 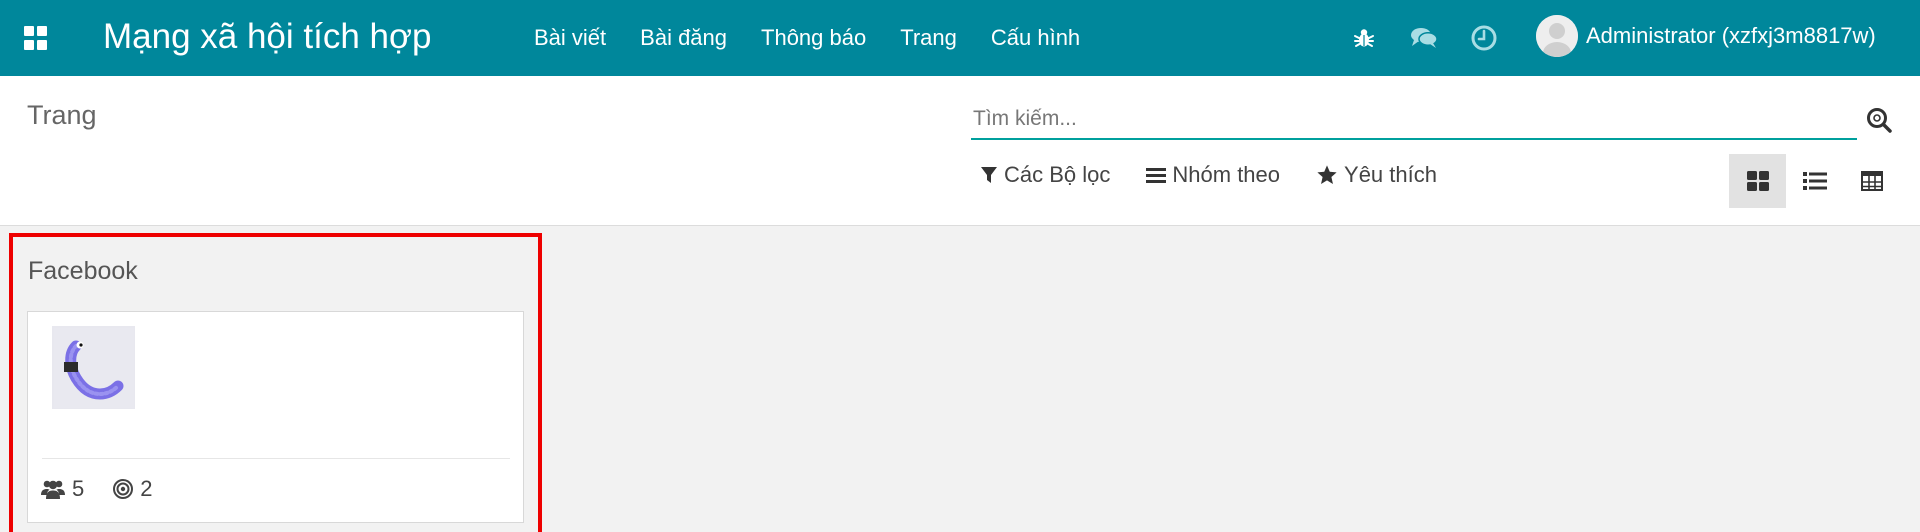 What do you see at coordinates (1731, 35) in the screenshot?
I see `user-name: Administrator (xzfxj3m8817w)` at bounding box center [1731, 35].